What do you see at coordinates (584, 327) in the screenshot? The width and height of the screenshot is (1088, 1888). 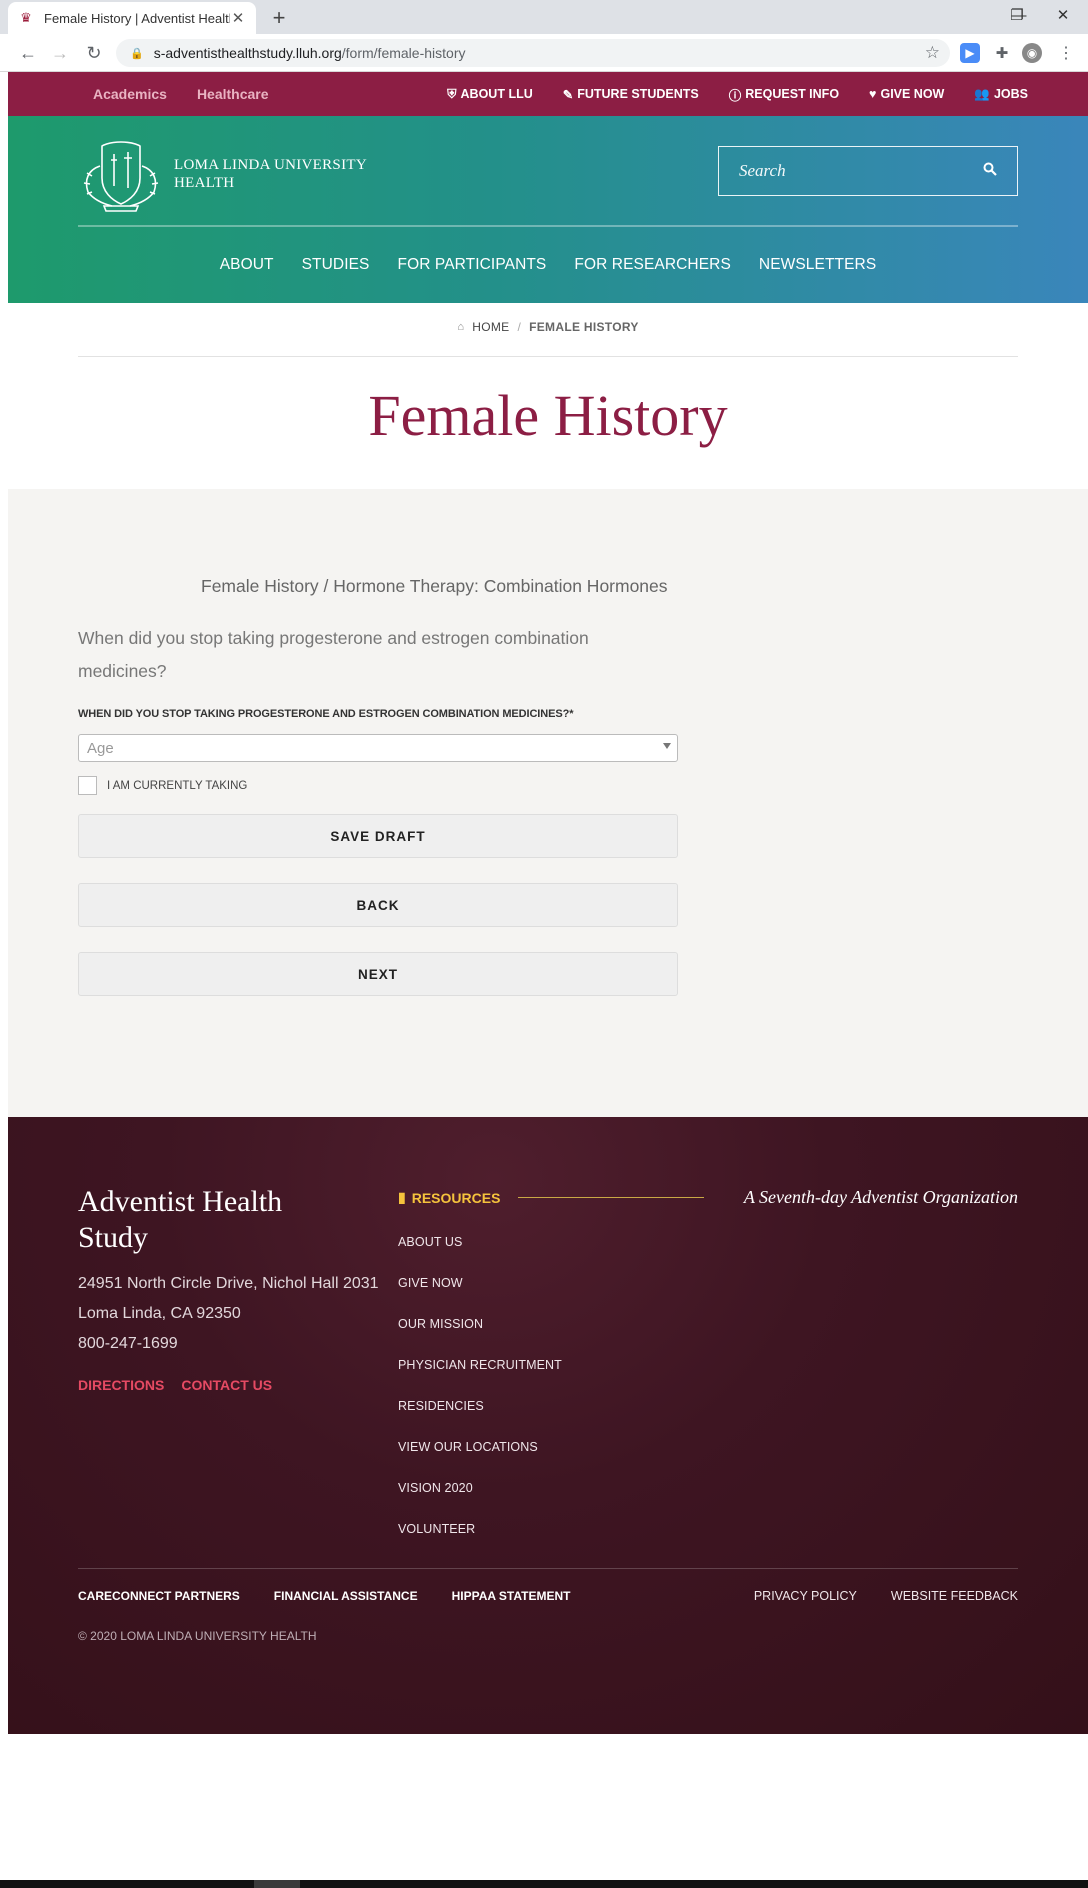 I see `breadcrumb-current: FEMALE HISTORY` at bounding box center [584, 327].